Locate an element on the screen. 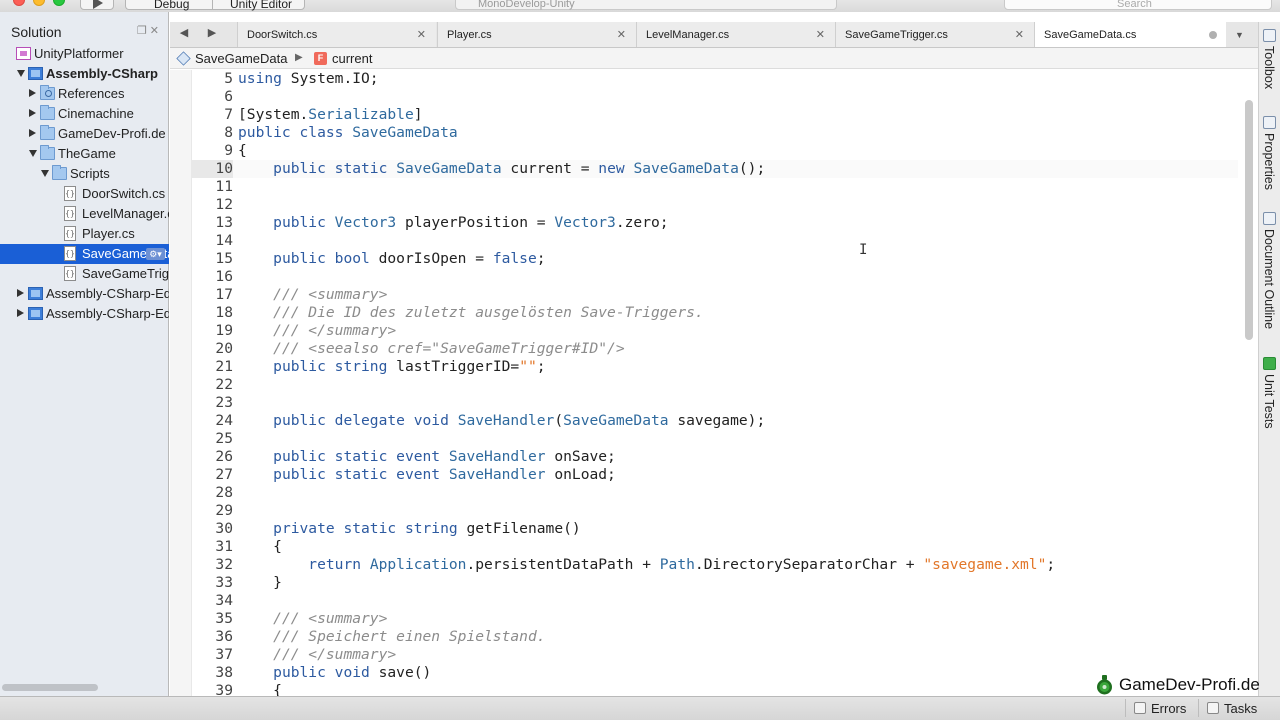 The height and width of the screenshot is (720, 1280). line-text: public static event SaveHandler onLoad; is located at coordinates (427, 475).